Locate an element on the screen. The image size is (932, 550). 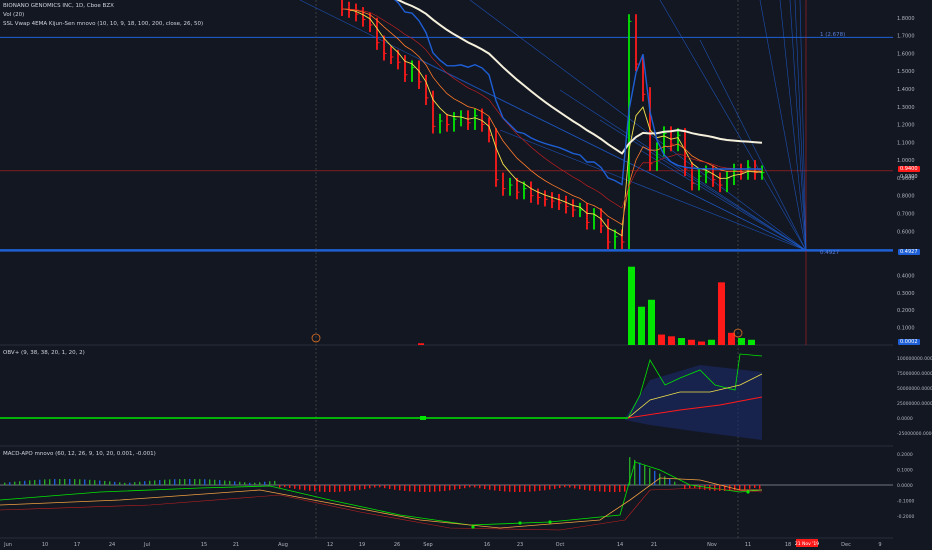
volume-tick-label: 0.1000 is located at coordinates (906, 329).